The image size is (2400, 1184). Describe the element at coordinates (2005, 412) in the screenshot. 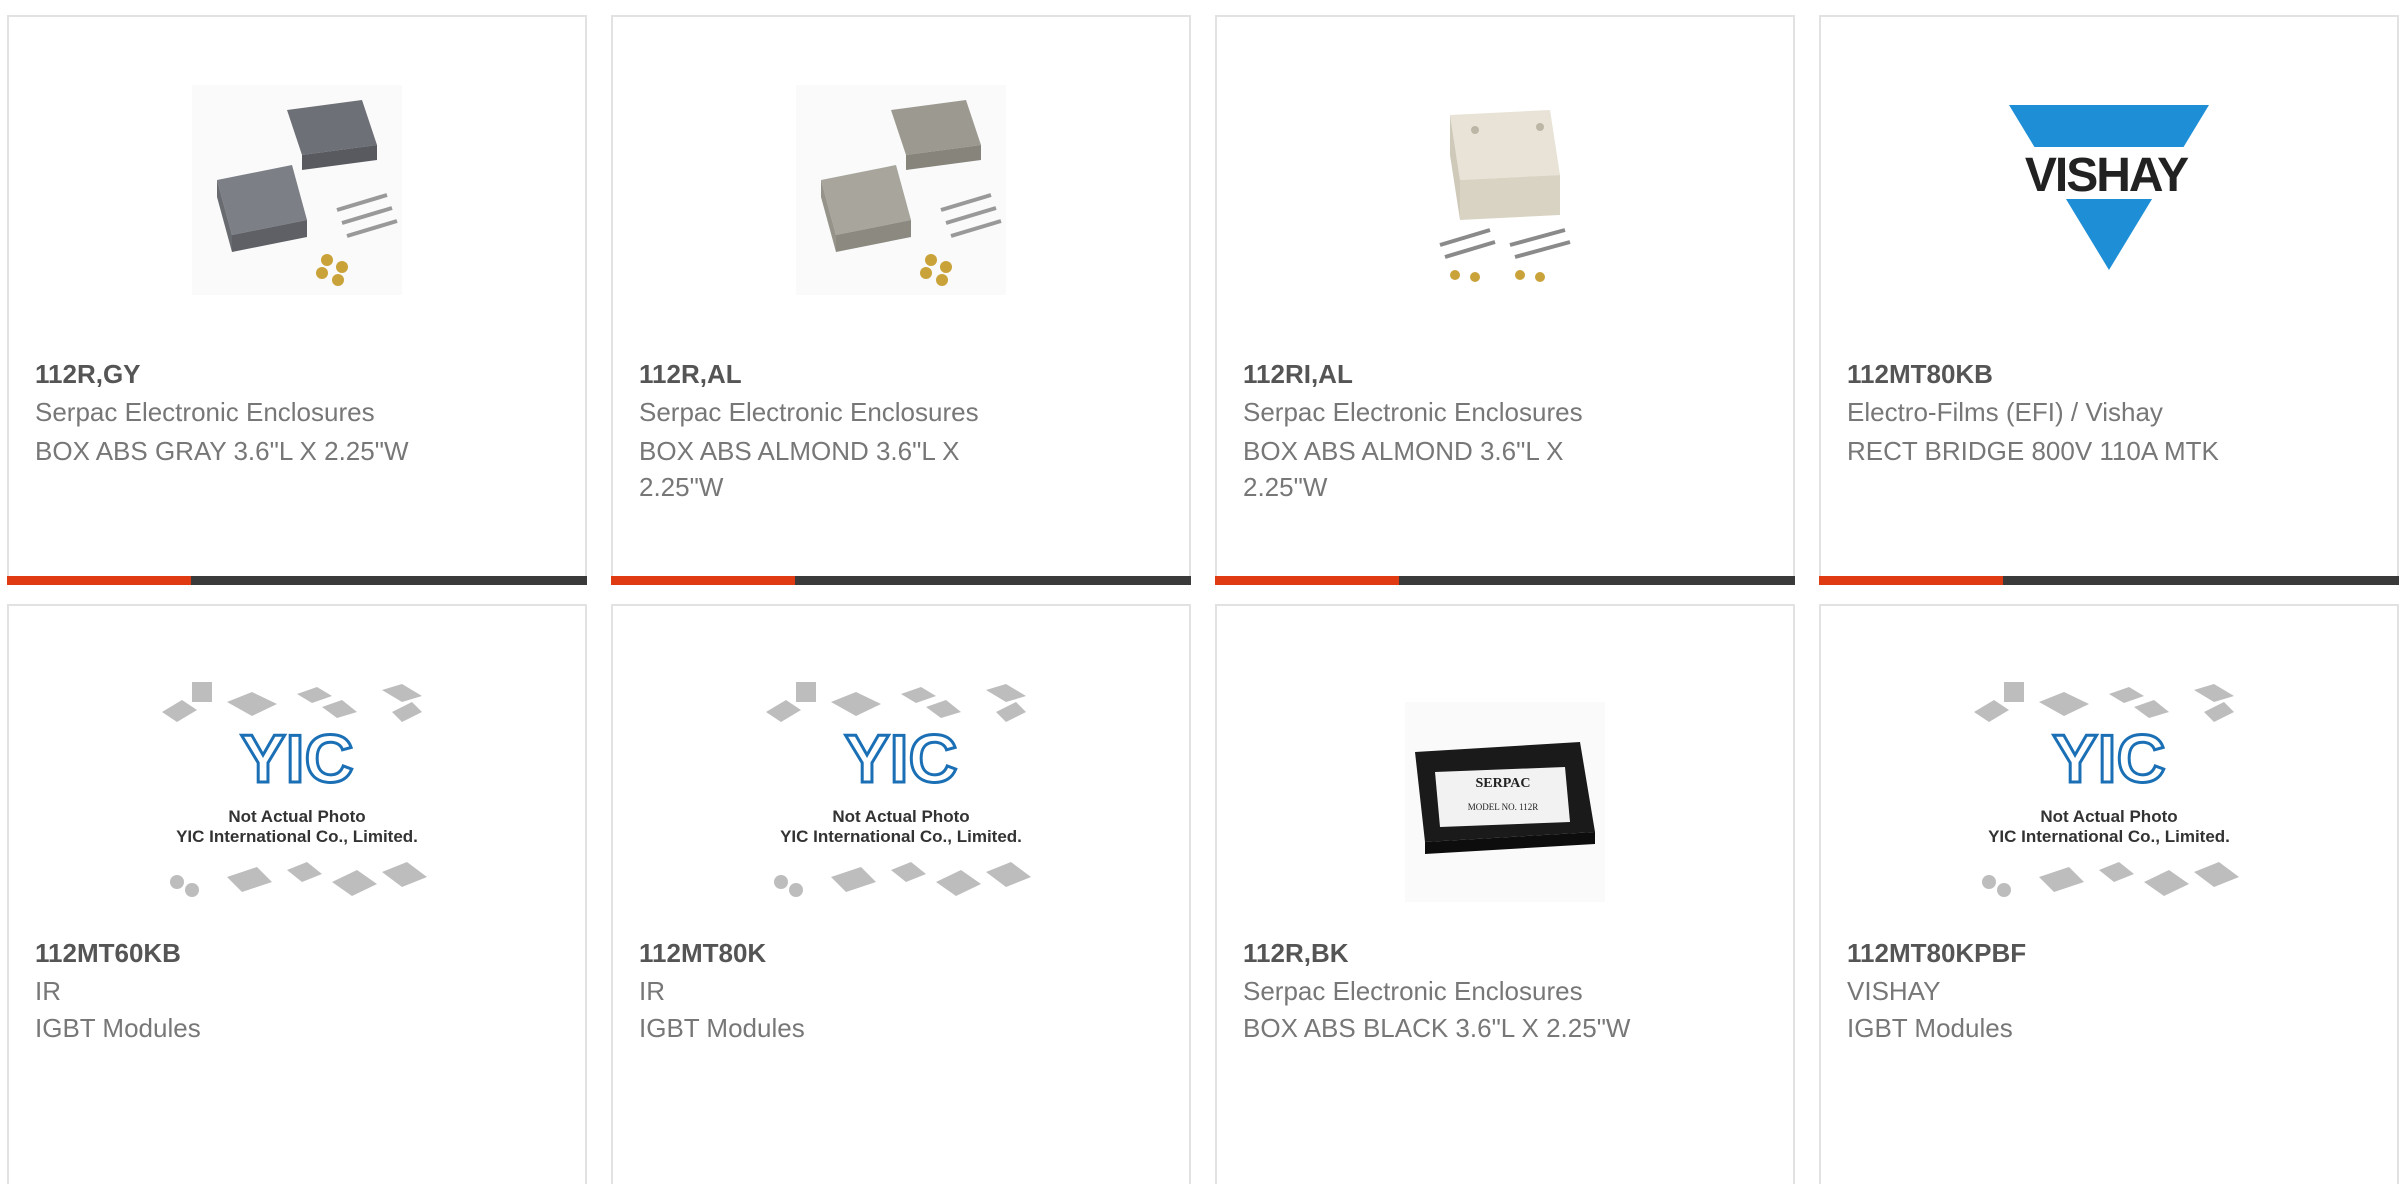

I see `manufacturer: Electro-Films (EFI) / Vishay` at that location.